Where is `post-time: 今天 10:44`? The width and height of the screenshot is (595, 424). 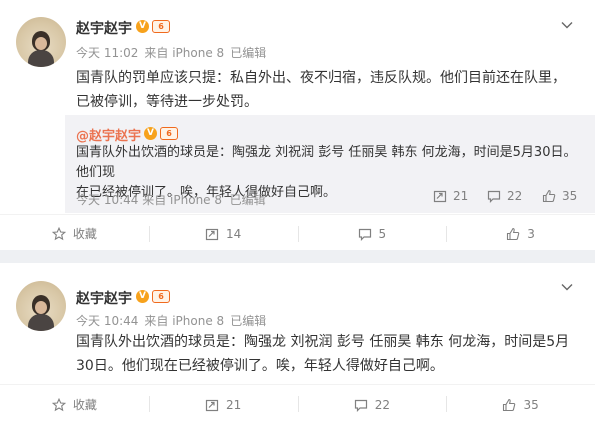
post-time: 今天 10:44 is located at coordinates (107, 321).